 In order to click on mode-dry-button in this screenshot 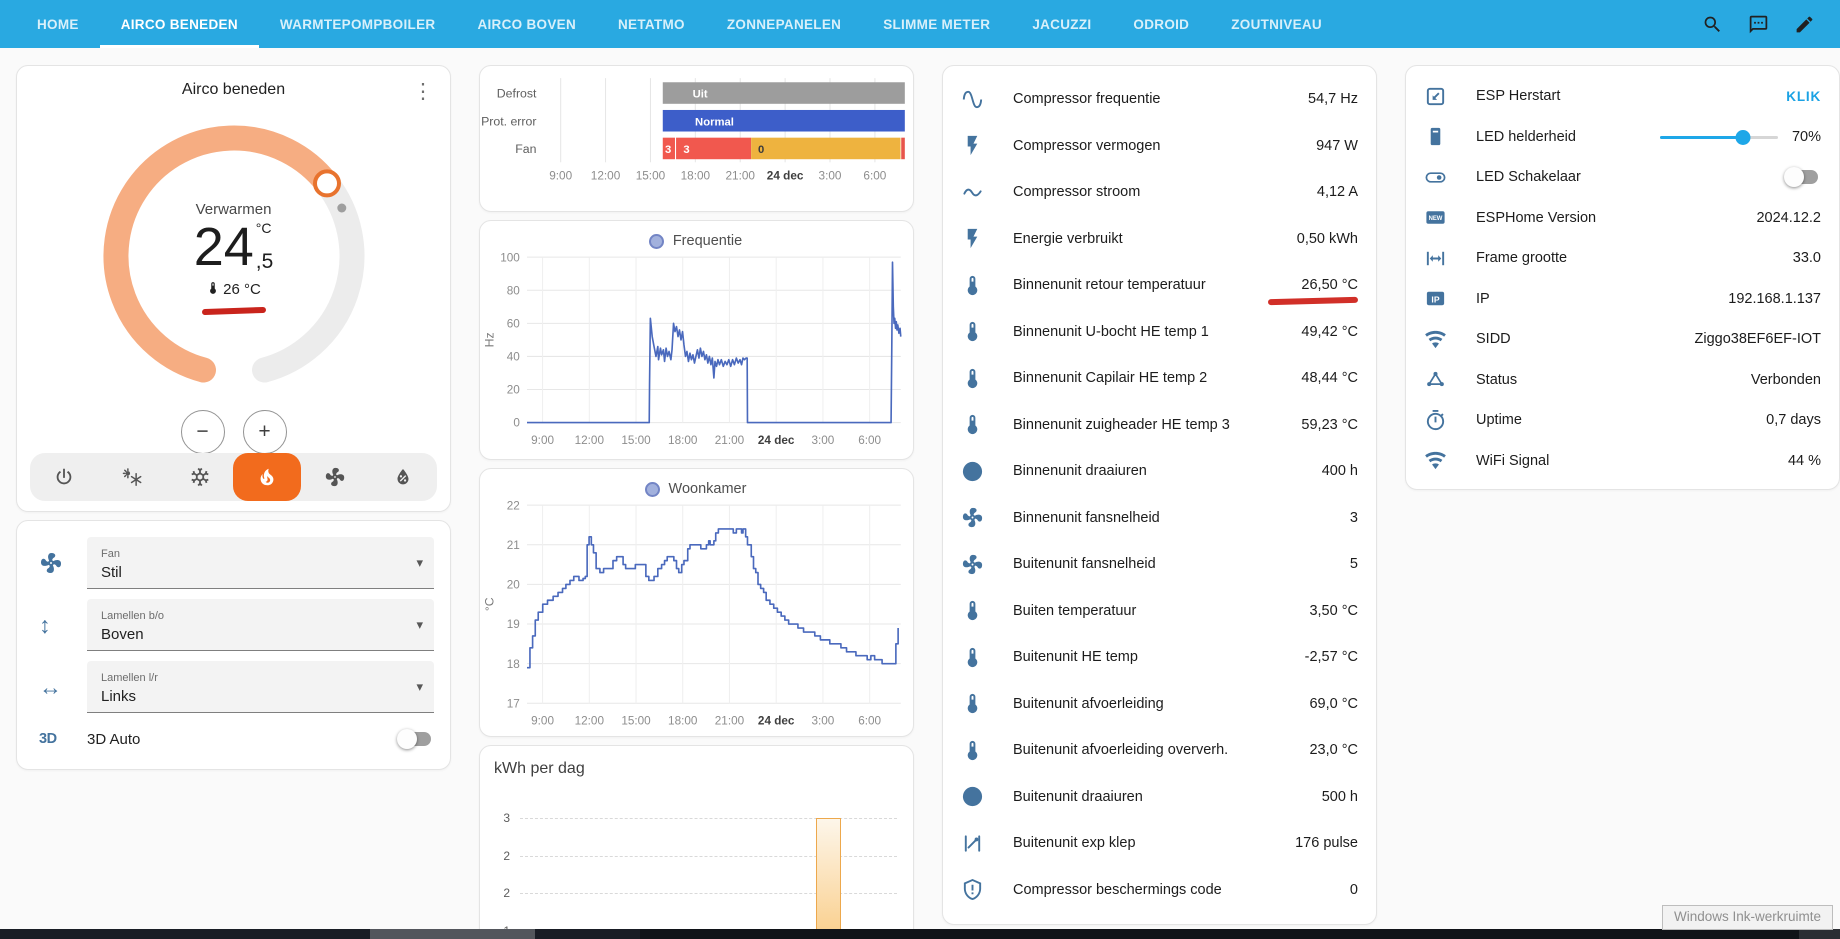, I will do `click(403, 477)`.